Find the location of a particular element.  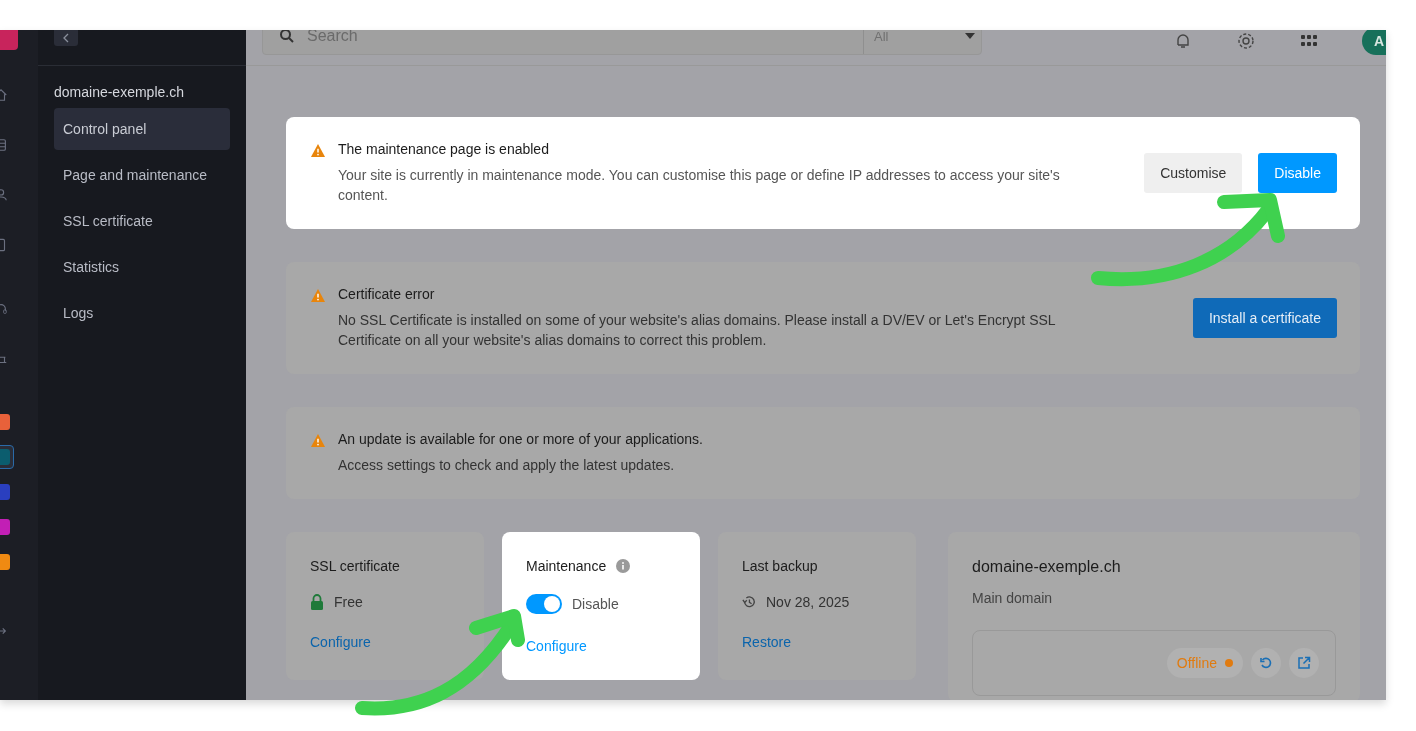

alert-title: Certificate error is located at coordinates (387, 294).